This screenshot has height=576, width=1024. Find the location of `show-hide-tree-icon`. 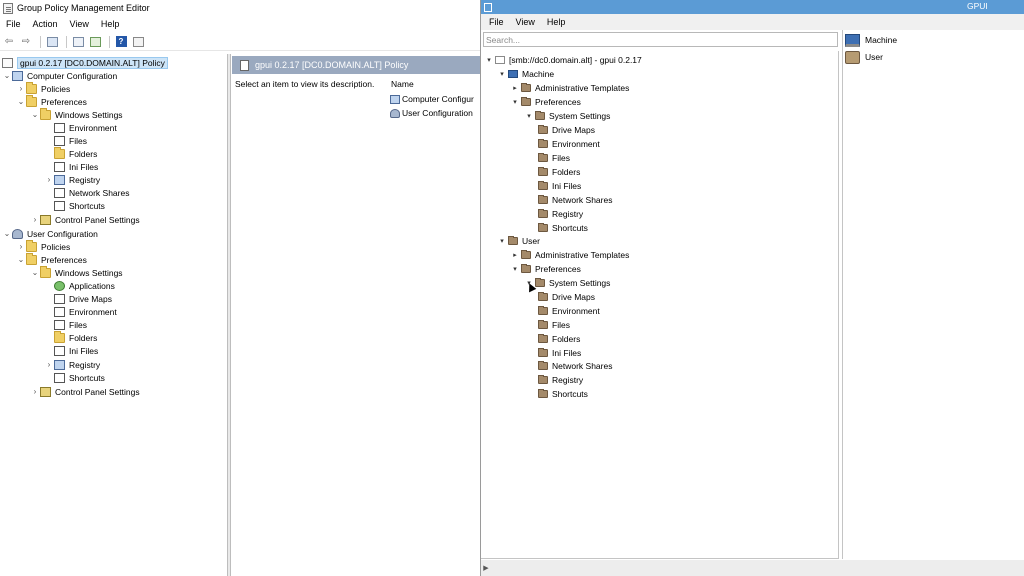

show-hide-tree-icon is located at coordinates (52, 42).